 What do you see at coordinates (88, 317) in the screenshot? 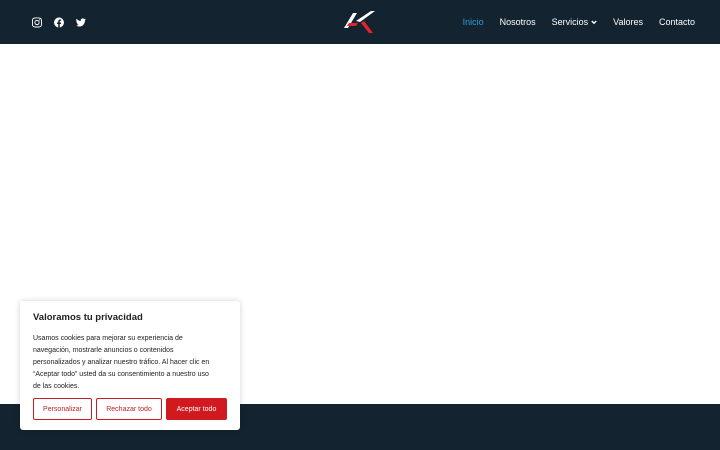
I see `cookie-title: Valoramos tu privacidad` at bounding box center [88, 317].